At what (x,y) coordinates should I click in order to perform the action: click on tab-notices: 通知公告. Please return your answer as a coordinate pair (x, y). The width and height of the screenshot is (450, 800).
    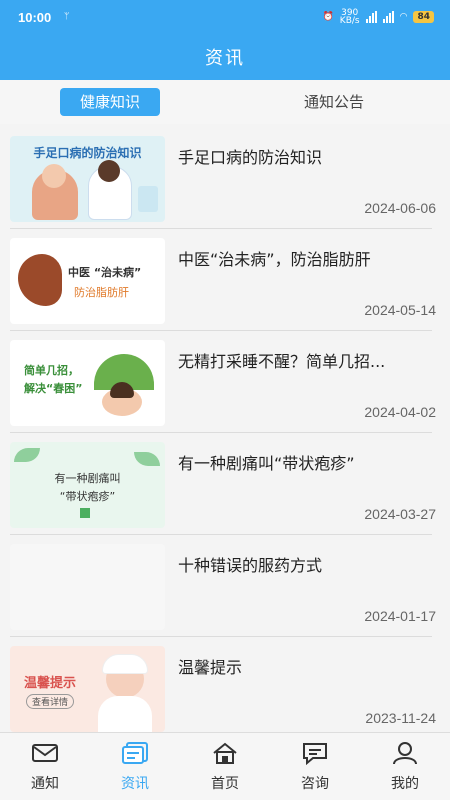
    Looking at the image, I should click on (334, 102).